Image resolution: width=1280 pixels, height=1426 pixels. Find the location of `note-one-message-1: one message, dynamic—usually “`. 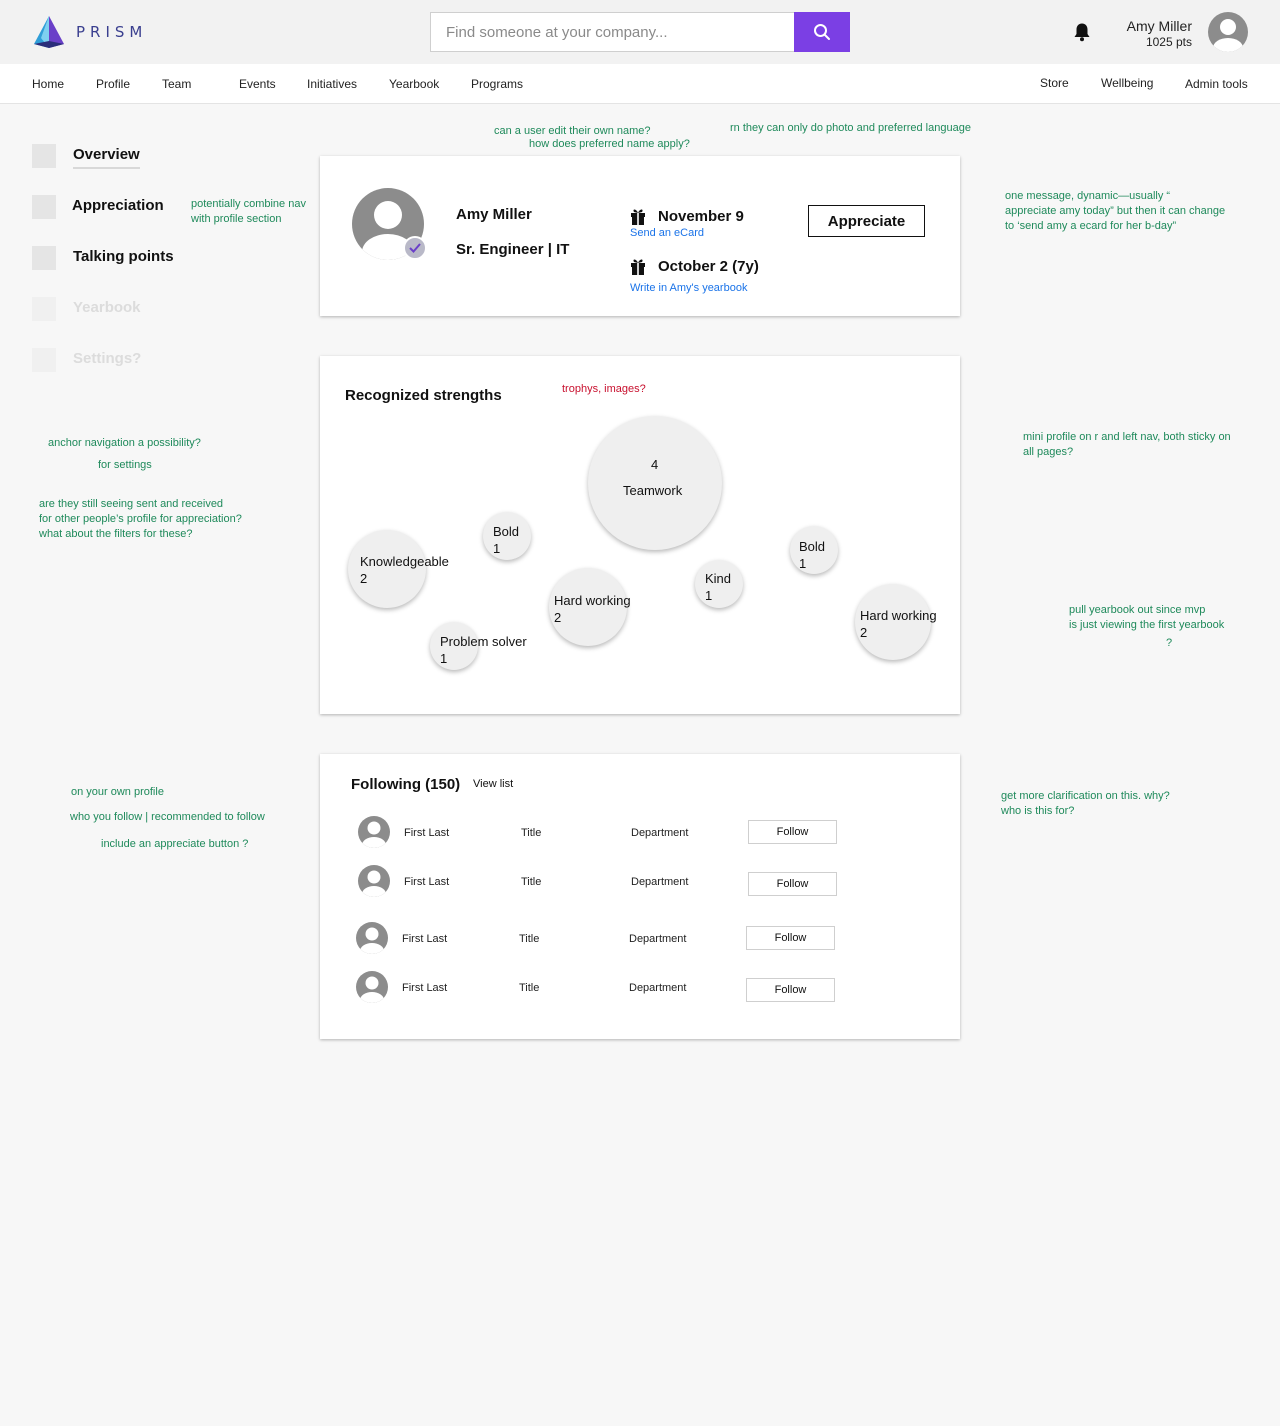

note-one-message-1: one message, dynamic—usually “ is located at coordinates (1088, 196).